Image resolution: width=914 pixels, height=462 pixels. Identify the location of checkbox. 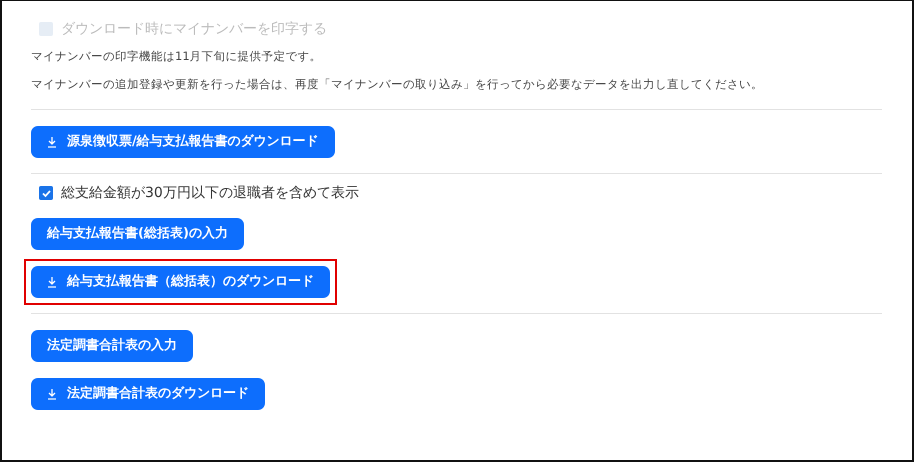
(46, 193).